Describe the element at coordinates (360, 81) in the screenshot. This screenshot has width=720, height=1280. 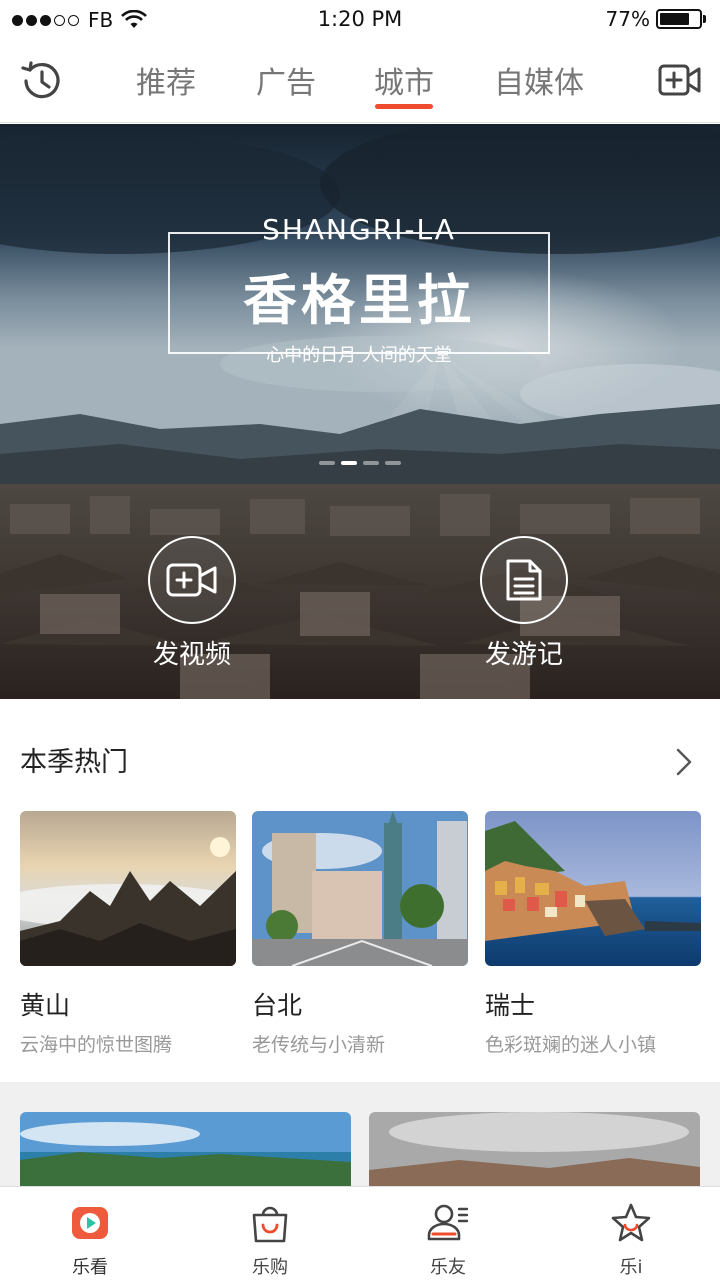
I see `top-nav: 推荐 广告 城市 自媒体` at that location.